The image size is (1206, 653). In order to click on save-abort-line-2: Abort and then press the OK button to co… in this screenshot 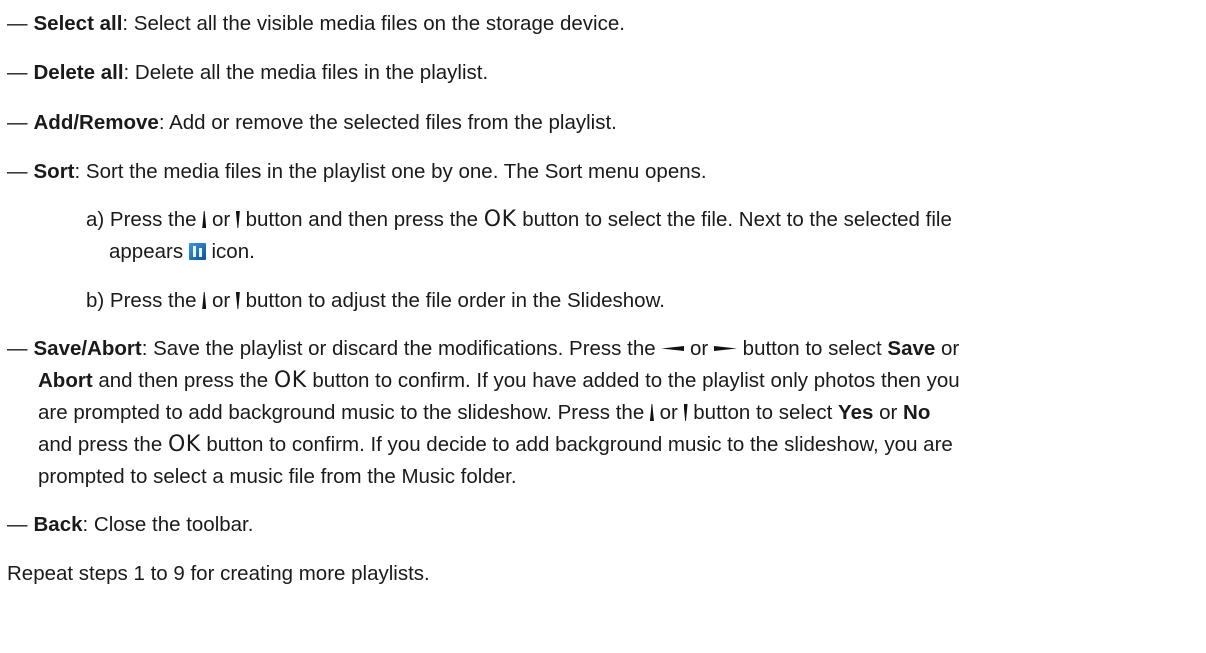, I will do `click(499, 381)`.